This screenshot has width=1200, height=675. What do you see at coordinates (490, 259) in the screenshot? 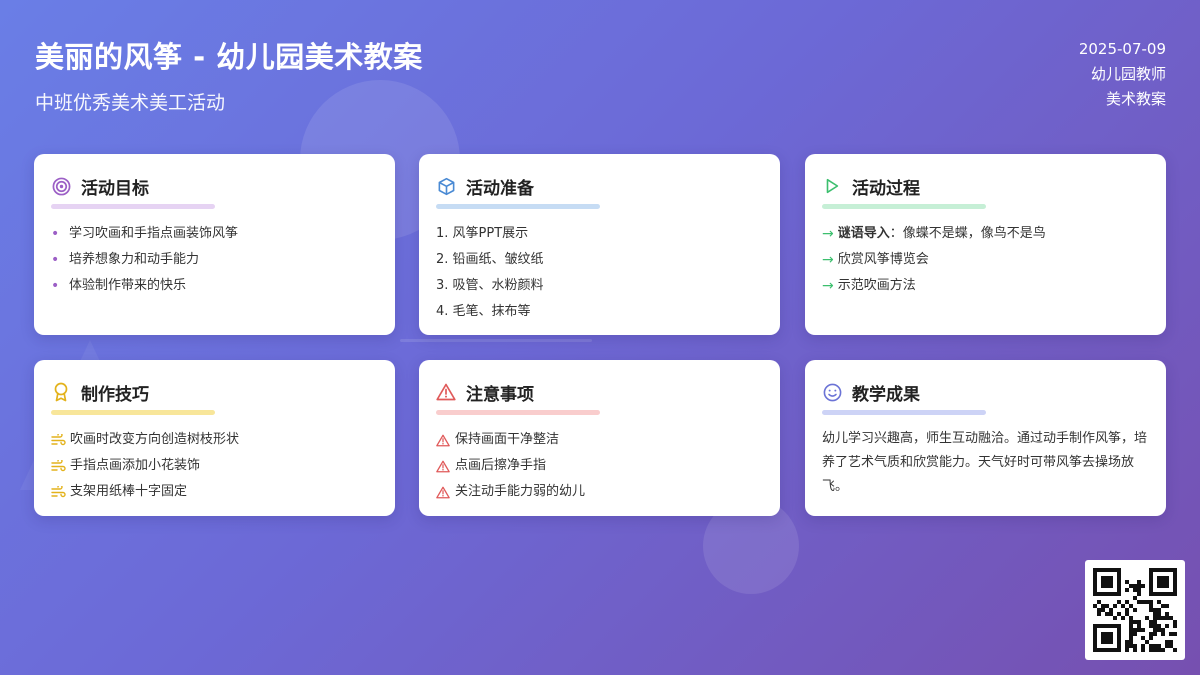
I see `list-item: 2. 铅画纸、皱纹纸` at bounding box center [490, 259].